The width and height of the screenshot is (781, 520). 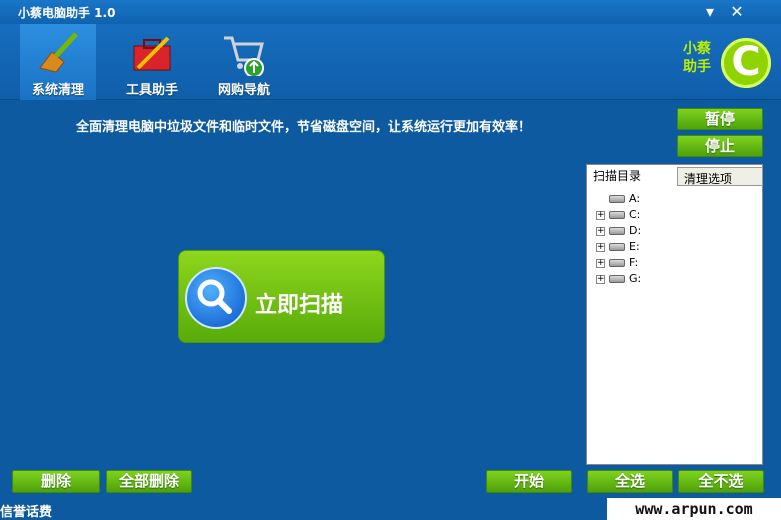 I want to click on start-button: 开始, so click(x=529, y=481).